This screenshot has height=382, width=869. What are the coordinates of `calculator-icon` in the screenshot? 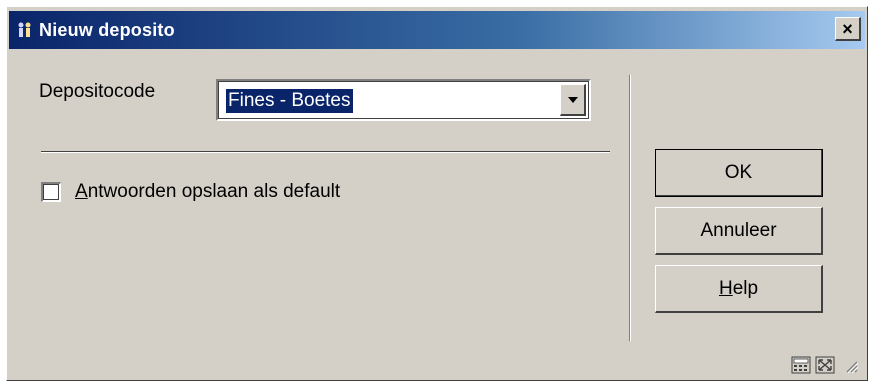 It's located at (801, 365).